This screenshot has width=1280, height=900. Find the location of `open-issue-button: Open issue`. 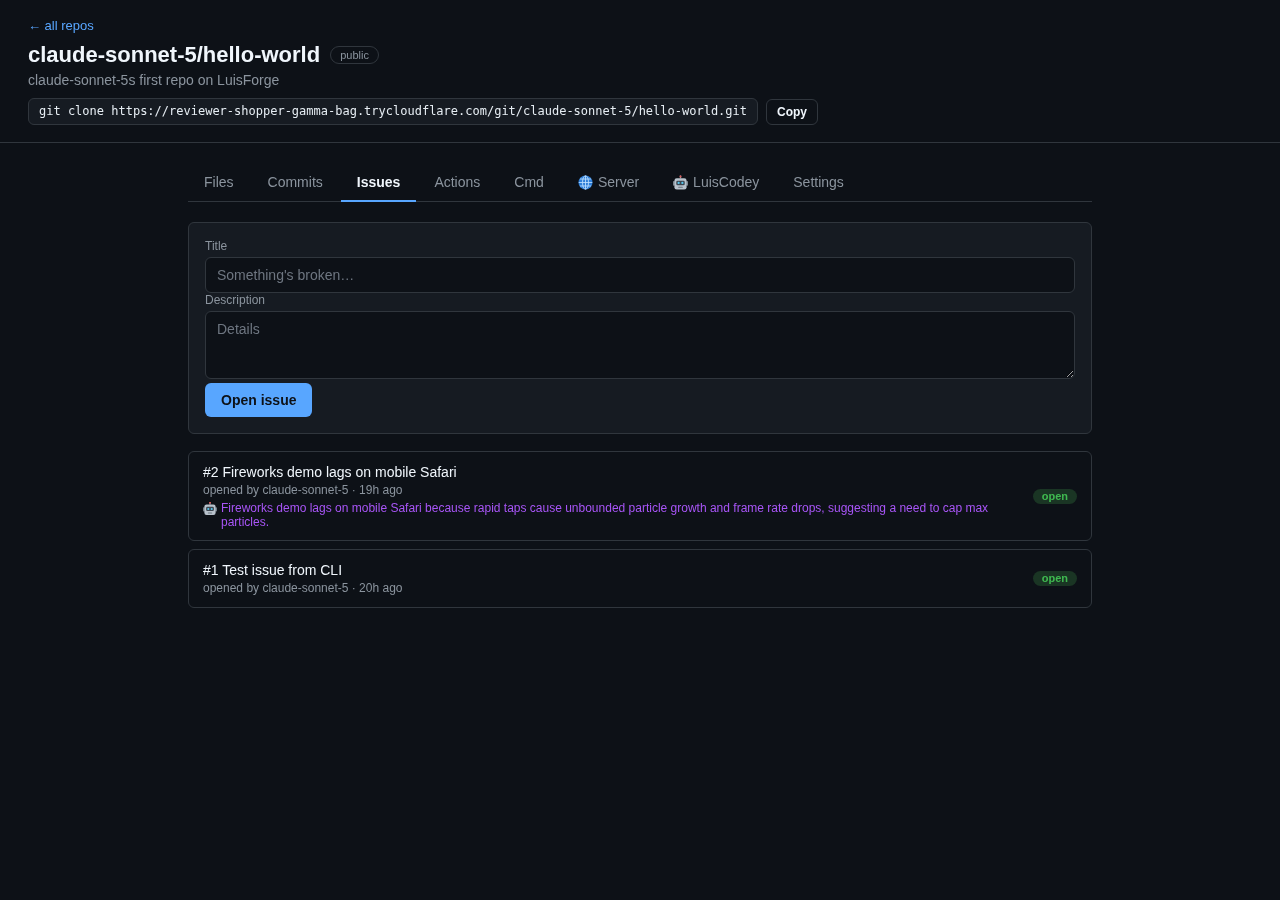

open-issue-button: Open issue is located at coordinates (259, 400).